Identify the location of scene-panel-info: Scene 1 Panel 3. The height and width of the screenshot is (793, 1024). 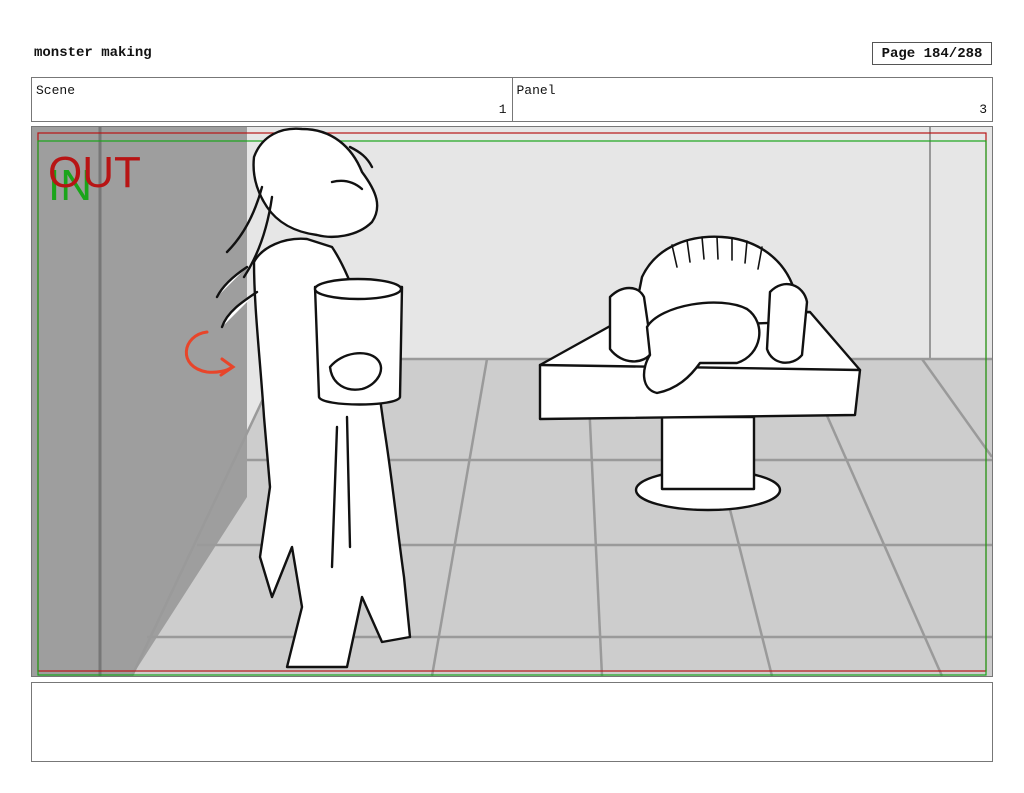
(512, 99).